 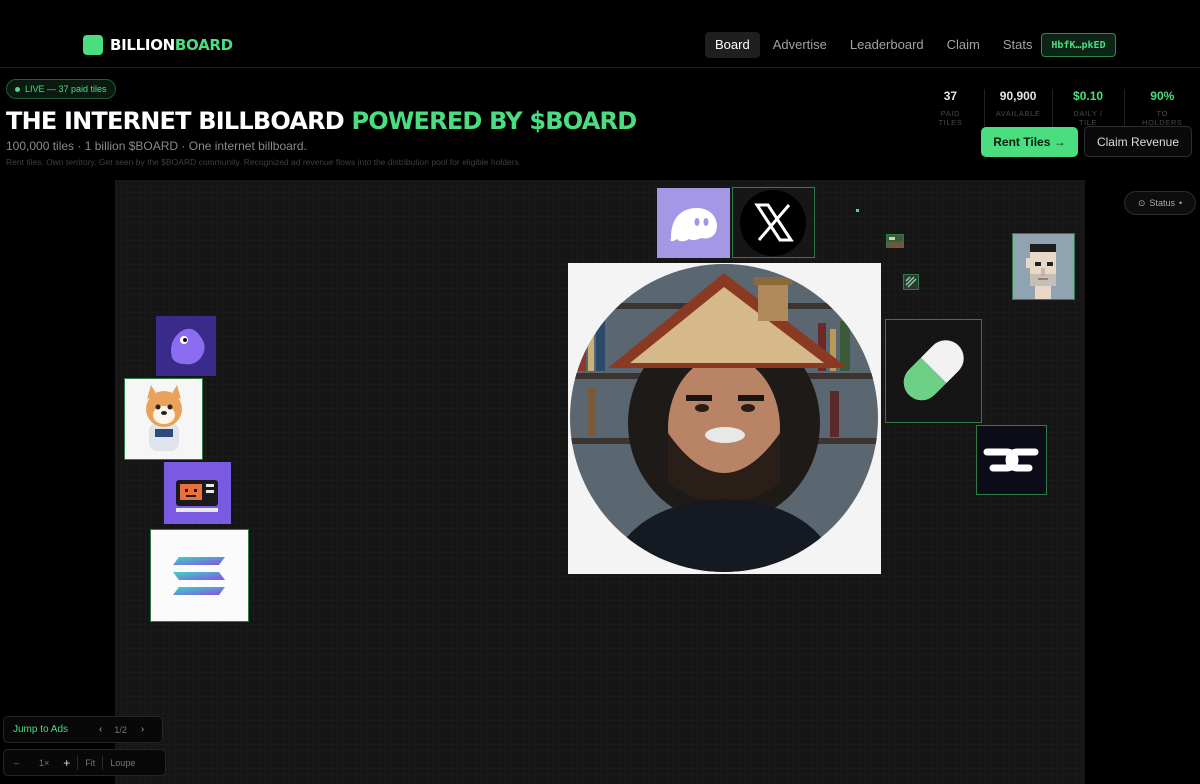 What do you see at coordinates (800, 45) in the screenshot?
I see `nav-link-advertise: Advertise` at bounding box center [800, 45].